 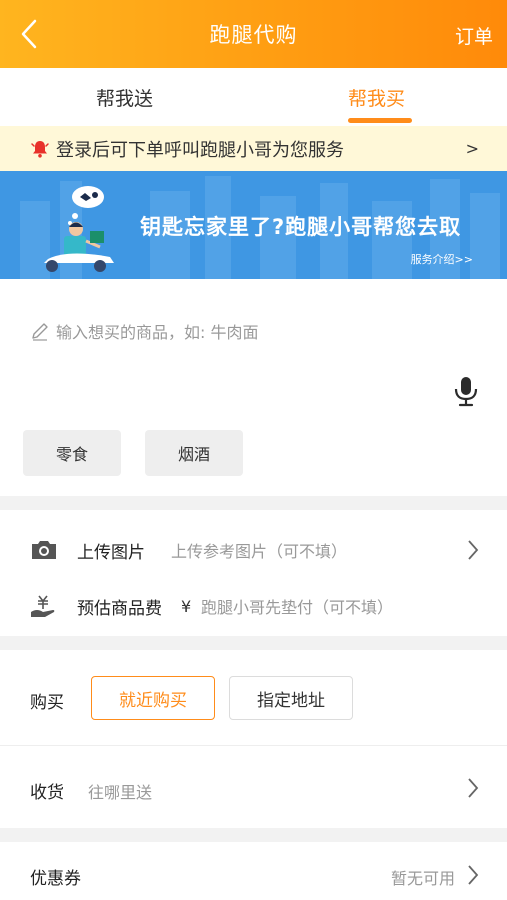 I want to click on coupon-value: 暂无可用, so click(x=422, y=878).